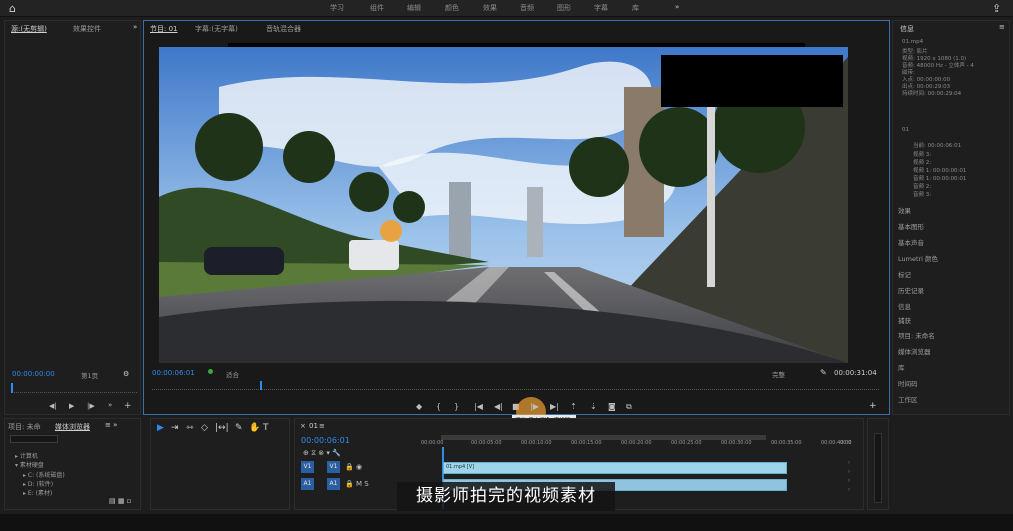 The width and height of the screenshot is (1013, 531). Describe the element at coordinates (190, 428) in the screenshot. I see `ripple-edit-icon: ⇿` at that location.